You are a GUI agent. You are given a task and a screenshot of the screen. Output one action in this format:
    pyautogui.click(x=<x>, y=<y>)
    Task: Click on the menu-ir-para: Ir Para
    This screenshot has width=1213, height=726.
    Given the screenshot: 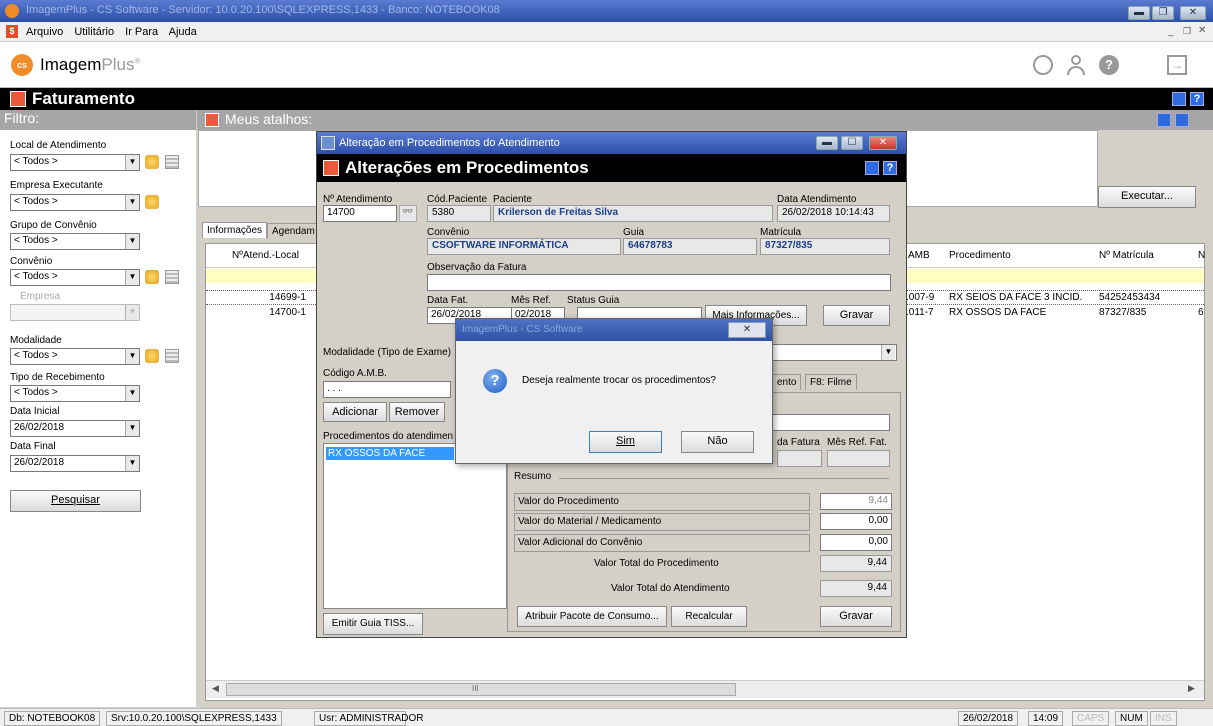 What is the action you would take?
    pyautogui.click(x=141, y=32)
    